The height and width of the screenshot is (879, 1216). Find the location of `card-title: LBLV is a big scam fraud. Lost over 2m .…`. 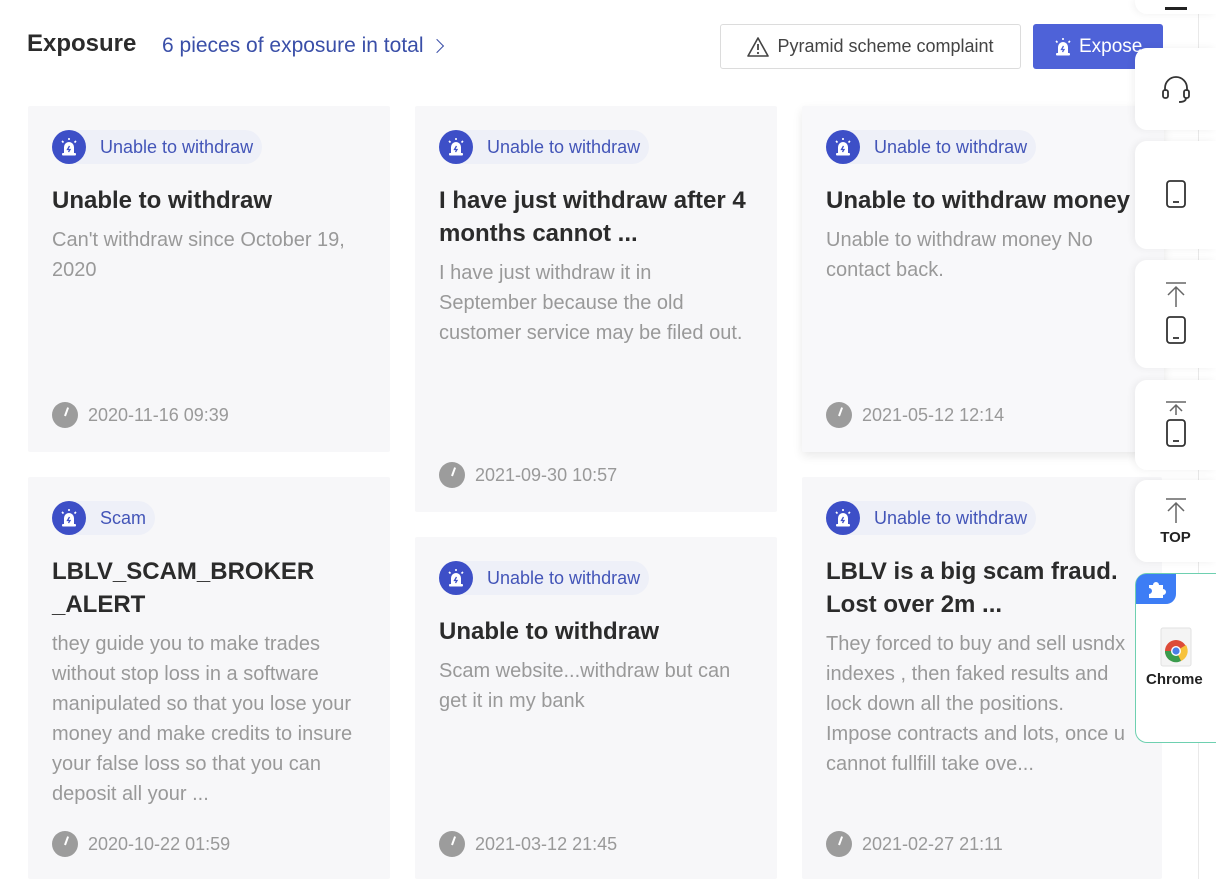

card-title: LBLV is a big scam fraud. Lost over 2m .… is located at coordinates (972, 588).